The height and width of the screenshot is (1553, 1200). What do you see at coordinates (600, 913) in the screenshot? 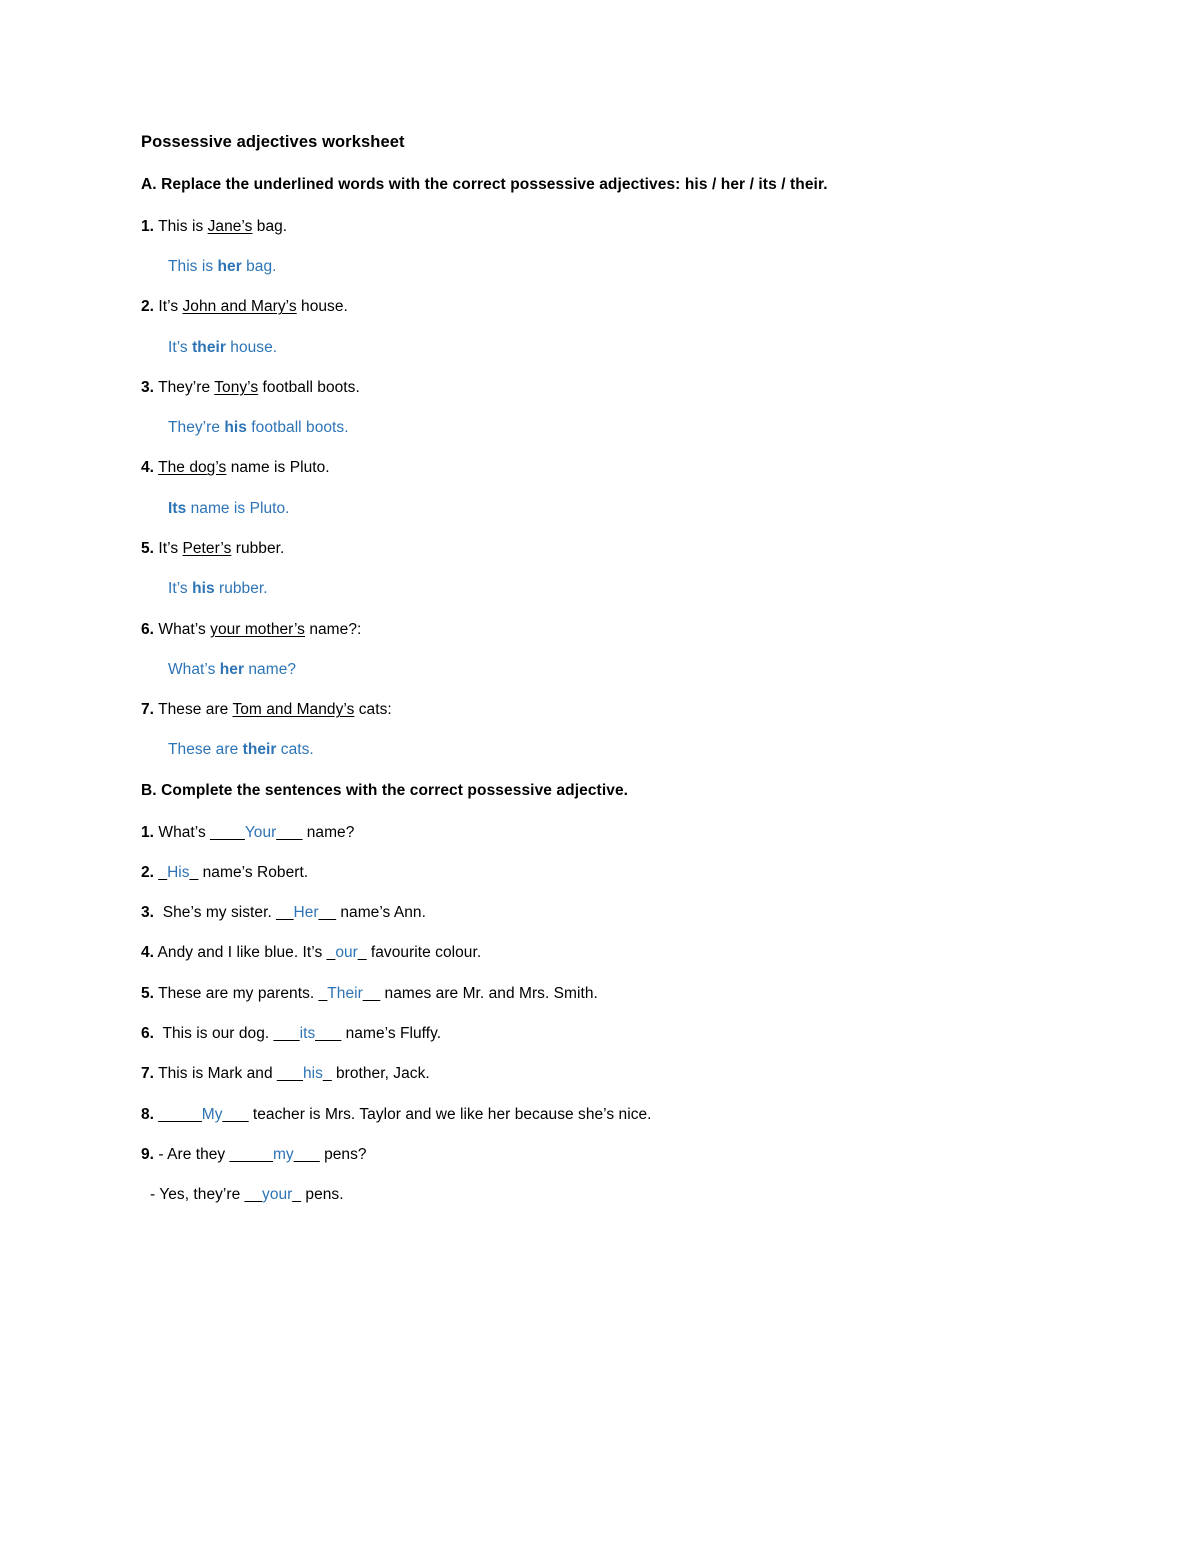
I see `fill-blank-line: 3. She’s my sister. __Her__ name’s Ann.` at bounding box center [600, 913].